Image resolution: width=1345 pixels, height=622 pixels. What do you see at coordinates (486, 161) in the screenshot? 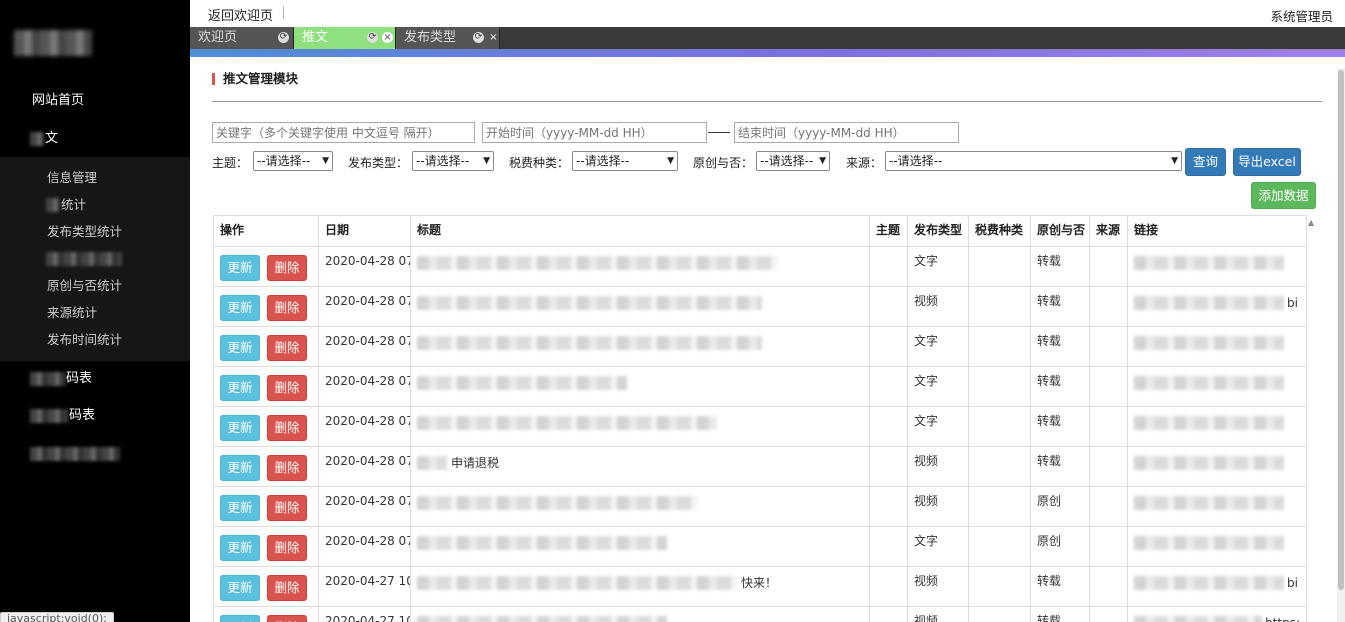
I see `chevron-down-icon: ▼` at bounding box center [486, 161].